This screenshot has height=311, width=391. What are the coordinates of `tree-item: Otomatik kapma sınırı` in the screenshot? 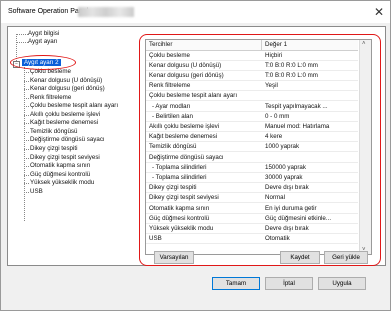 It's located at (60, 165).